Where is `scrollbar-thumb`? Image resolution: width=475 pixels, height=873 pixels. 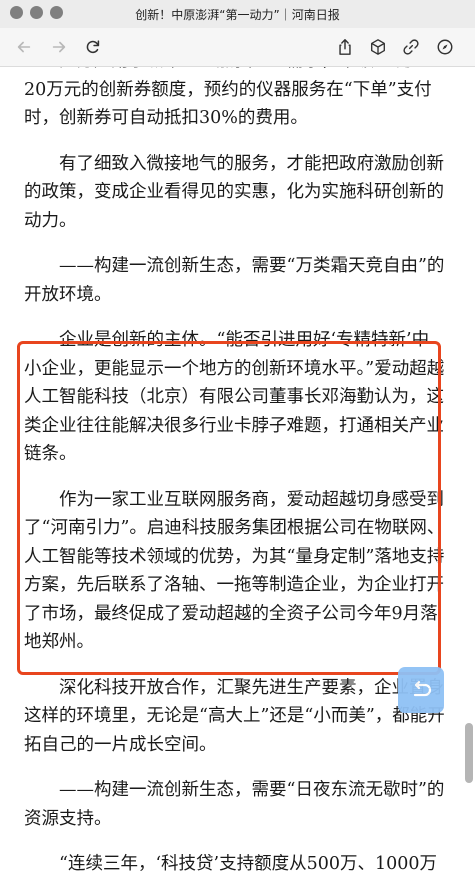 scrollbar-thumb is located at coordinates (469, 753).